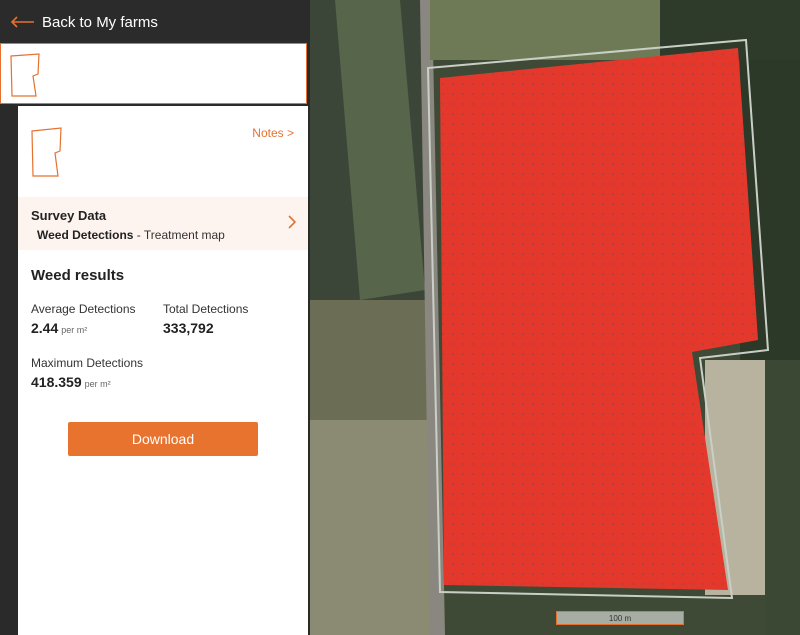 The width and height of the screenshot is (800, 635). Describe the element at coordinates (23, 22) in the screenshot. I see `back-arrow-icon` at that location.